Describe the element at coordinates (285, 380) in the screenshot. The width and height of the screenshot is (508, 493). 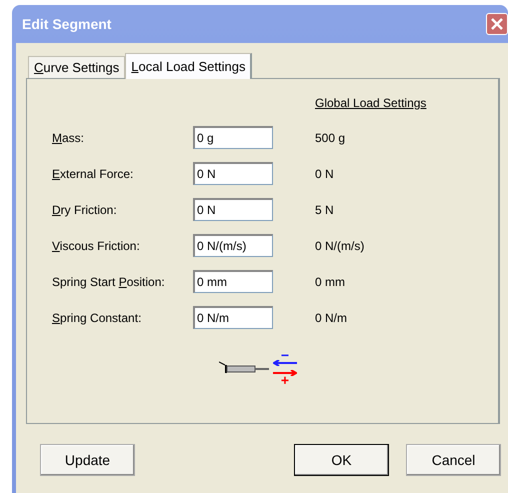
I see `plus-sign: +` at that location.